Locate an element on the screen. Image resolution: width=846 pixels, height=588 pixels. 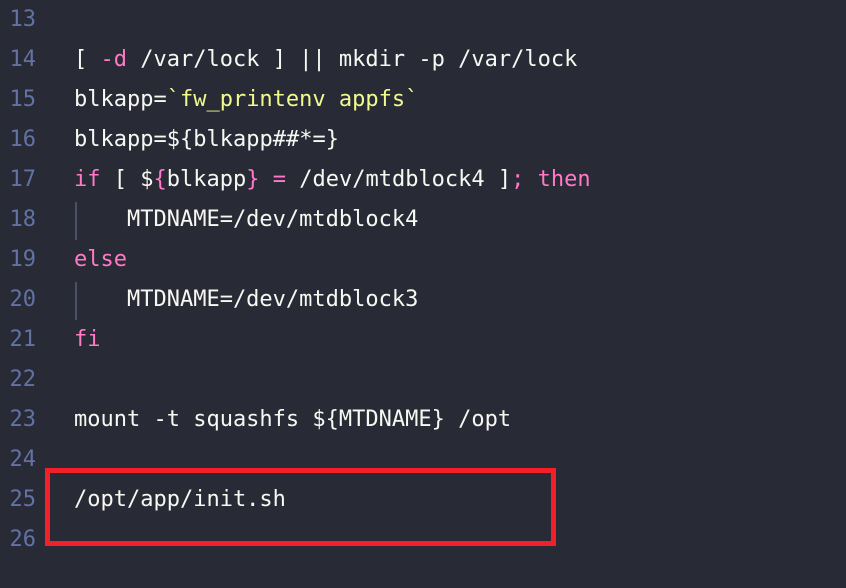
code-token-plain: MTDNAME=/dev/mtdblock4 is located at coordinates (246, 219).